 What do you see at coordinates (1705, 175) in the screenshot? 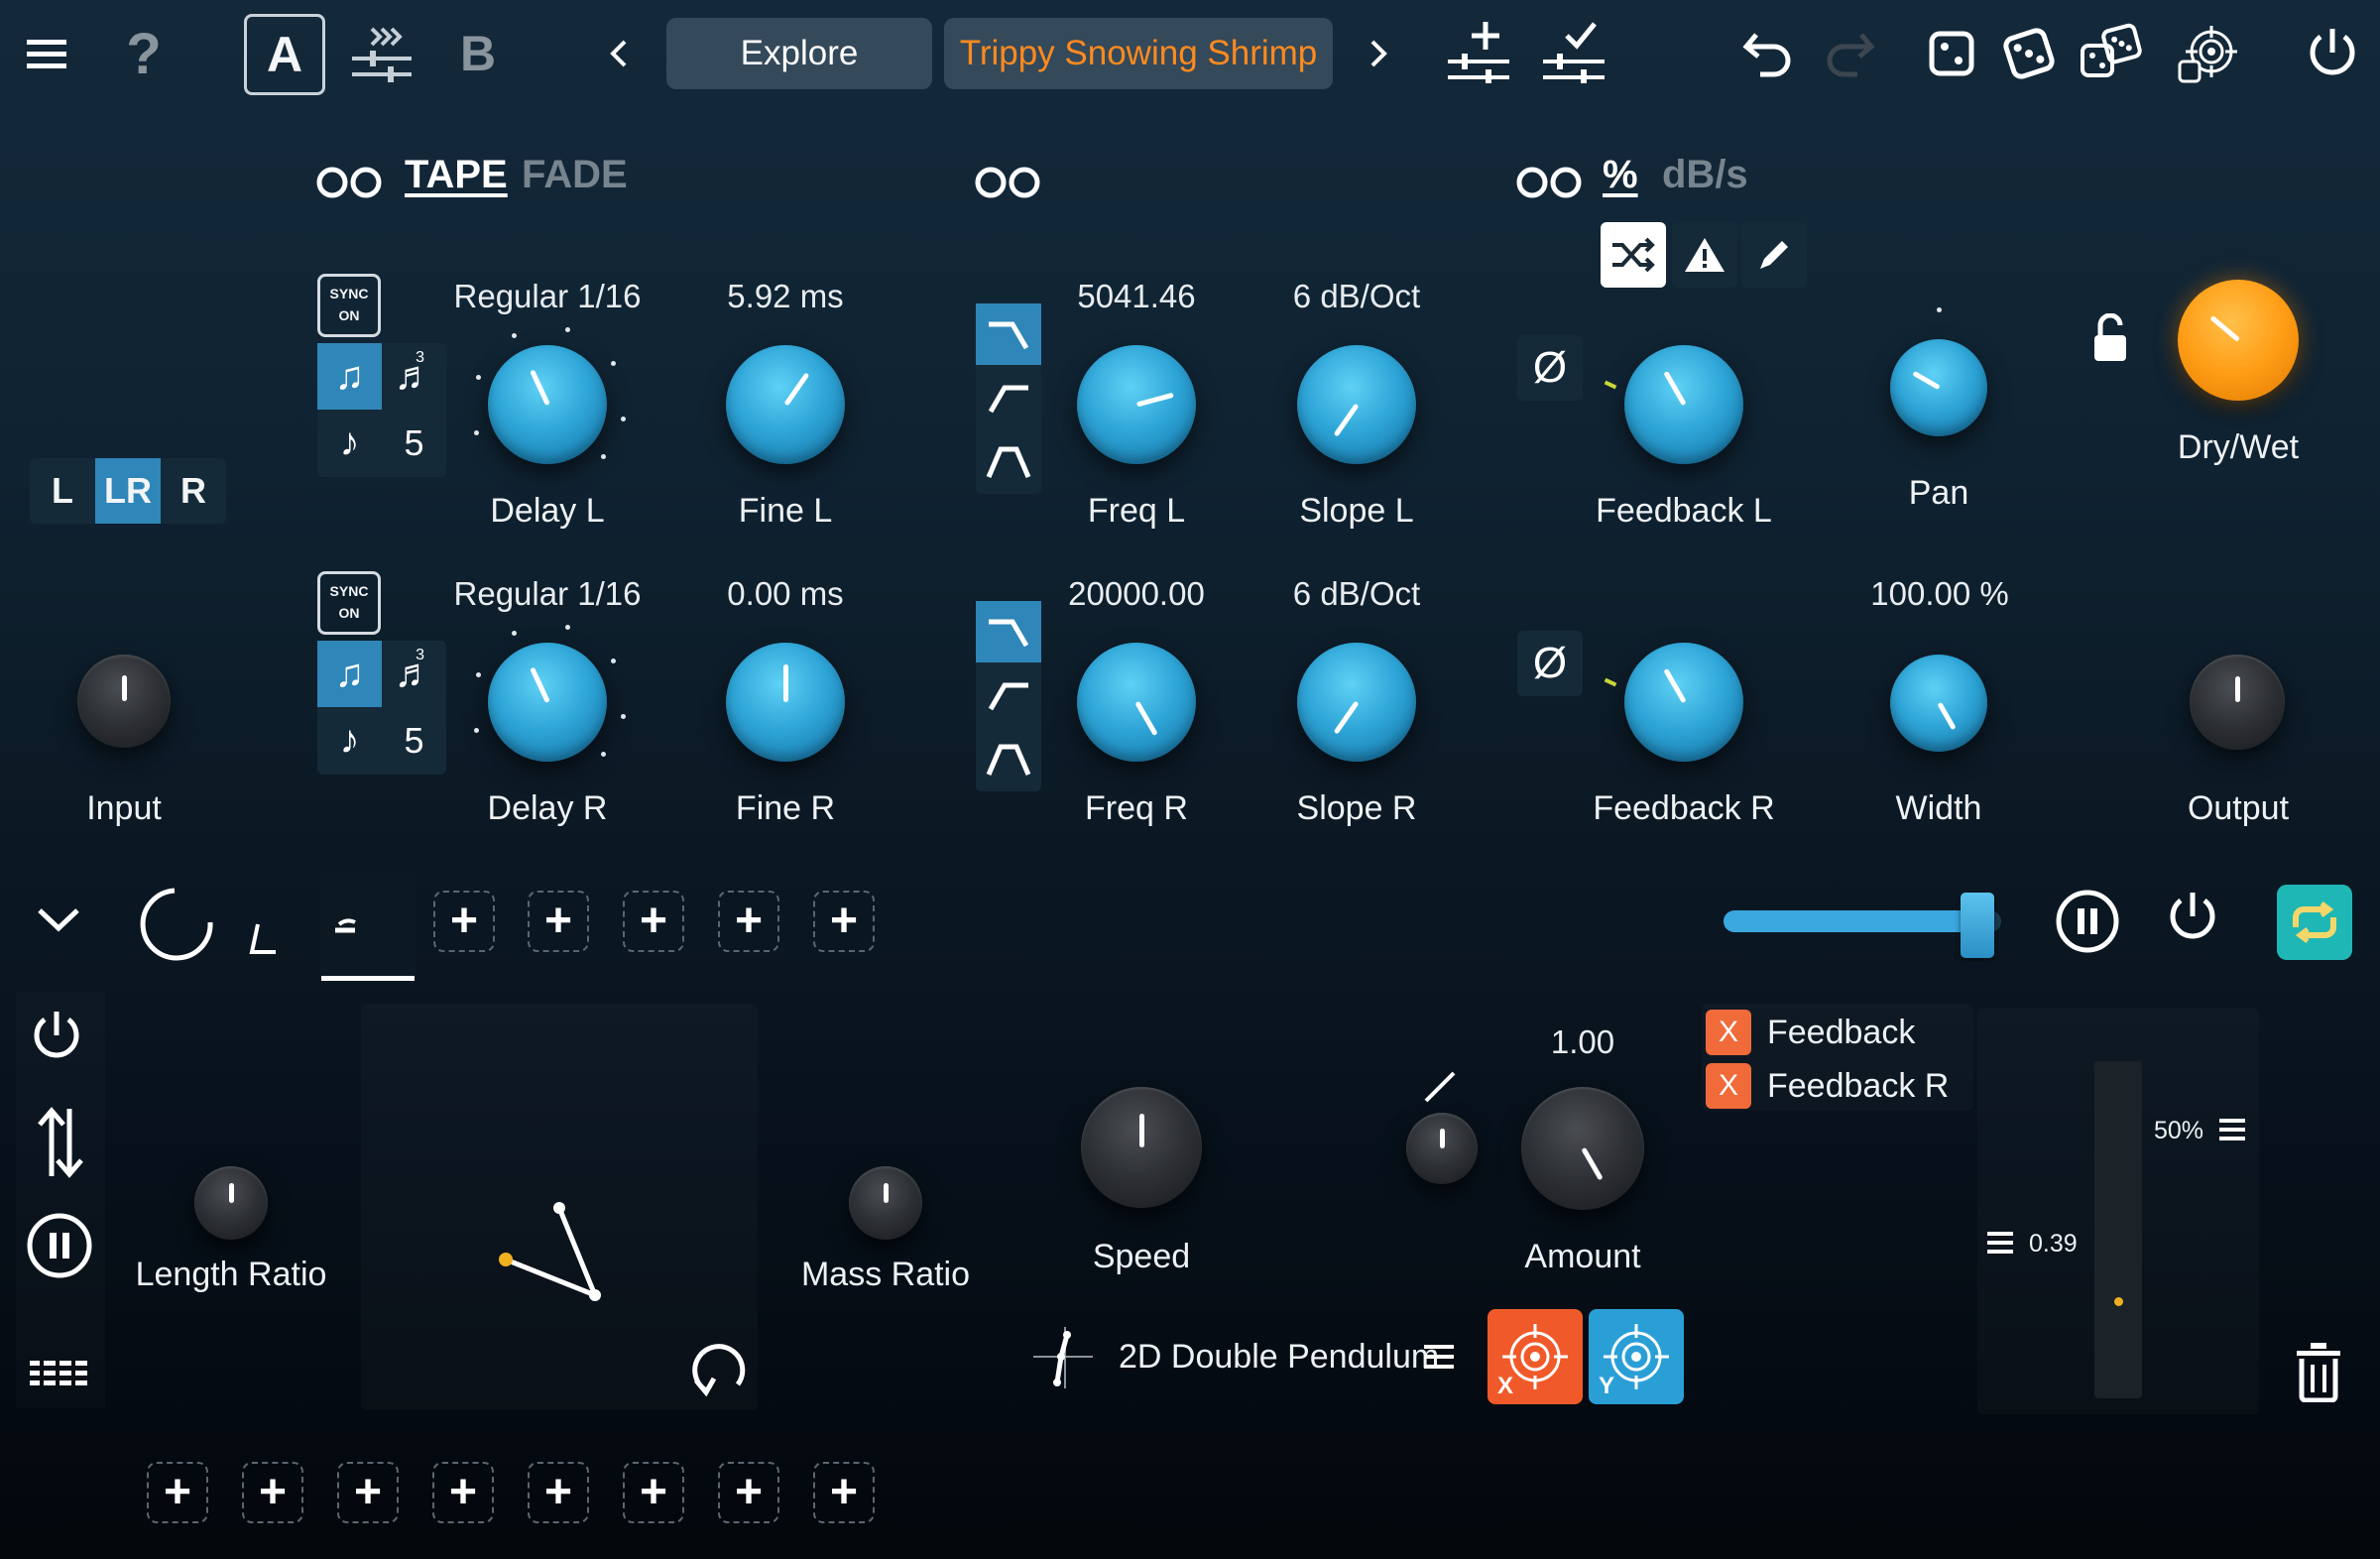
I see `unit-dbs-tab: dB/s` at bounding box center [1705, 175].